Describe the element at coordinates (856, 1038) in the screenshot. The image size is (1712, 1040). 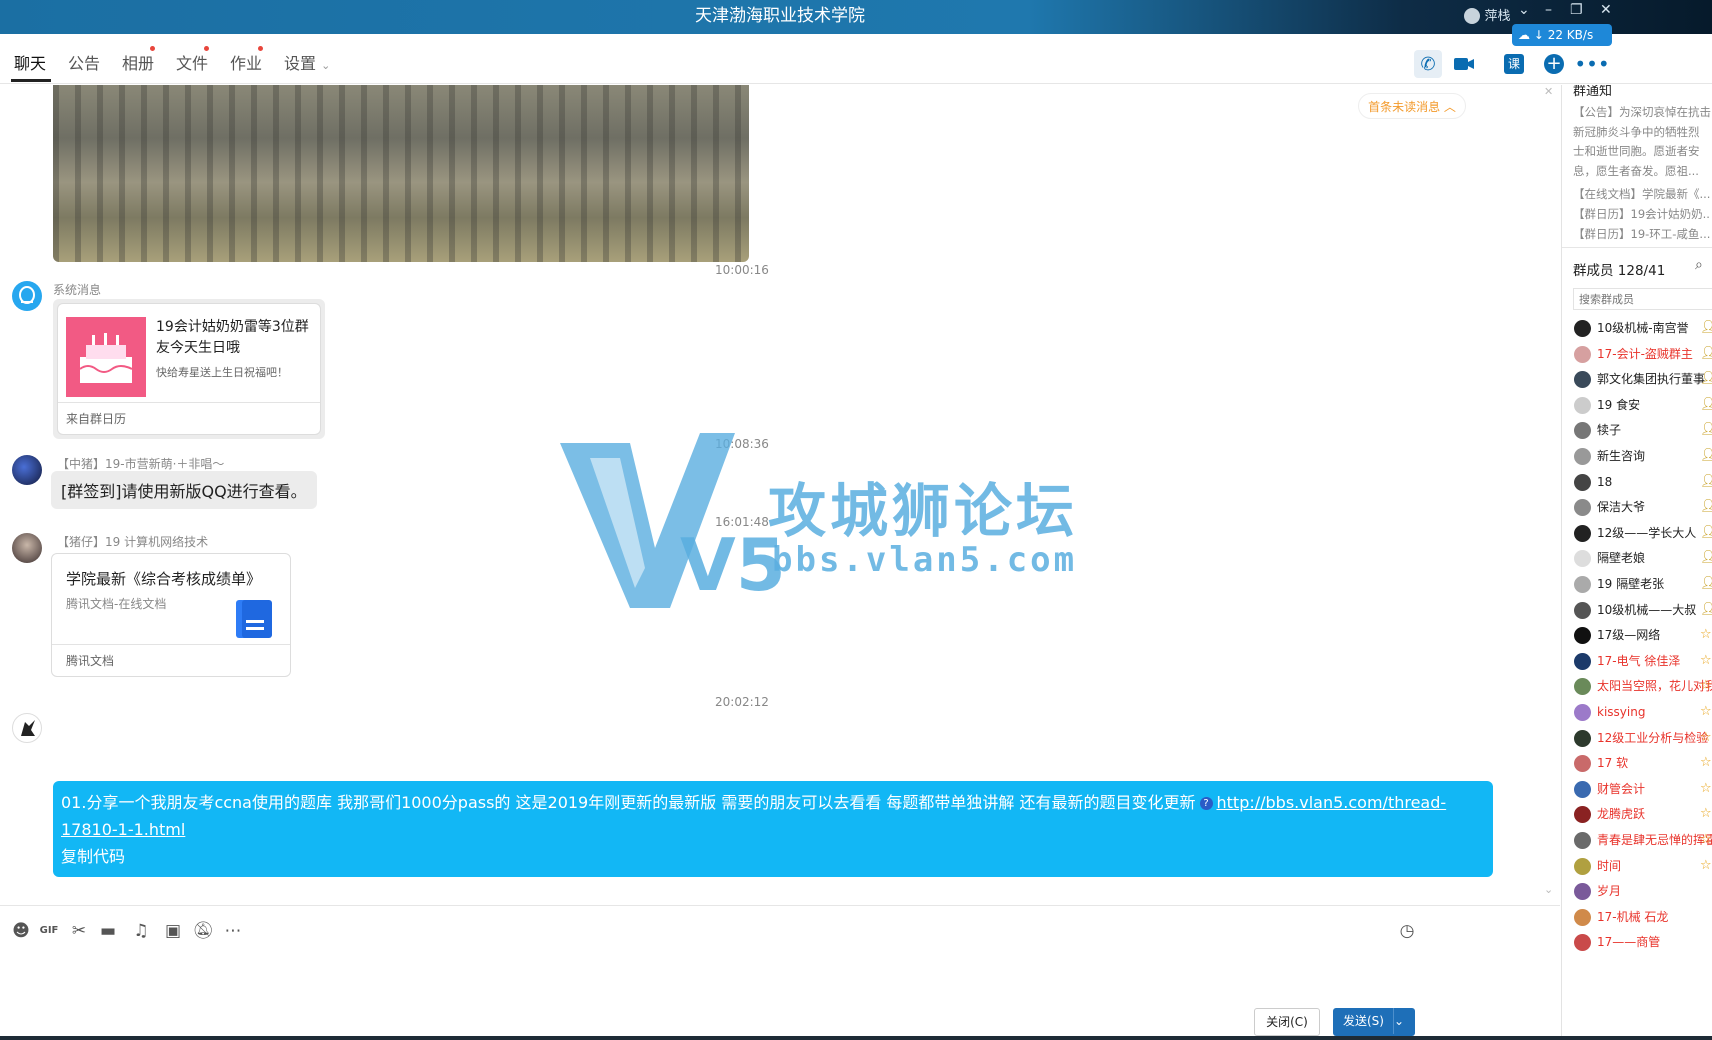
I see `taskbar-strip` at that location.